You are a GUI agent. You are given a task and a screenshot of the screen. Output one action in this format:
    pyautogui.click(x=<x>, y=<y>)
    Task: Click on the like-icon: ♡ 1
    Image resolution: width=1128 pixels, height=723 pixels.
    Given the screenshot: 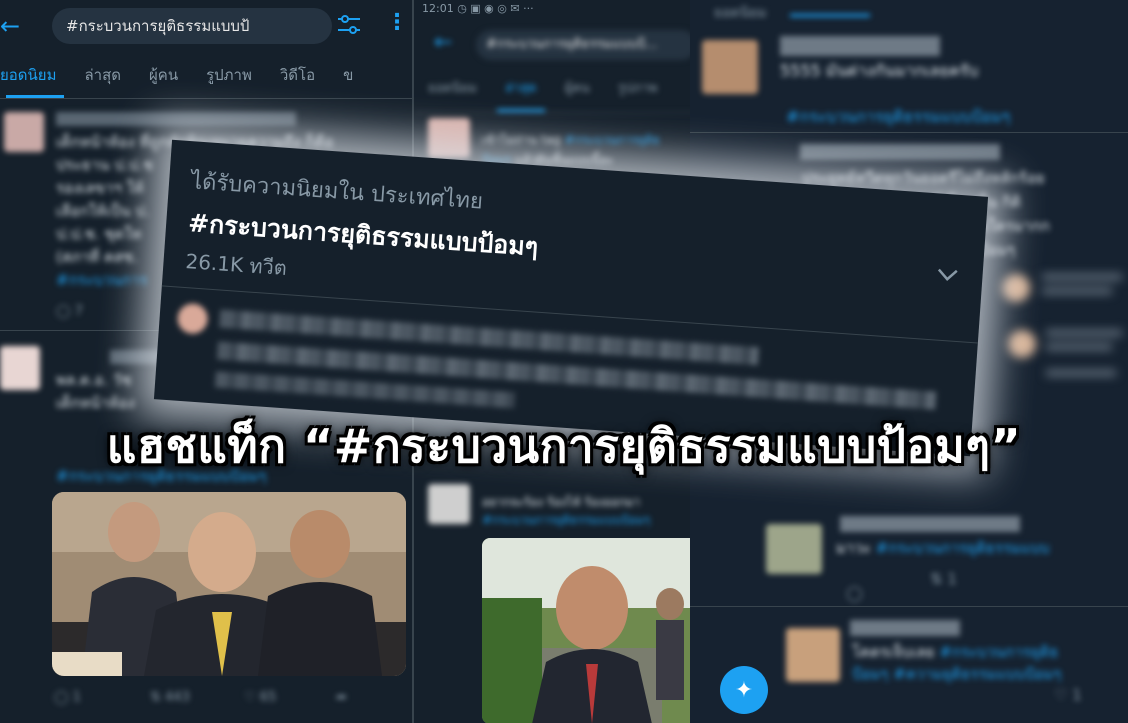 What is the action you would take?
    pyautogui.click(x=1068, y=695)
    